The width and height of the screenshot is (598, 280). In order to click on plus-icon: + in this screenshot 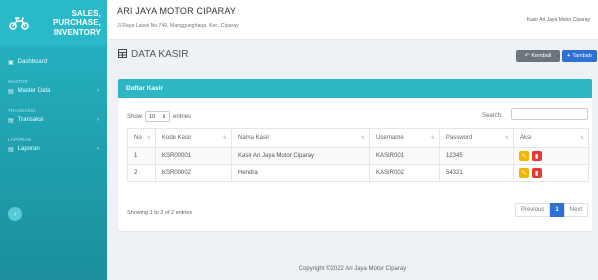, I will do `click(569, 56)`.